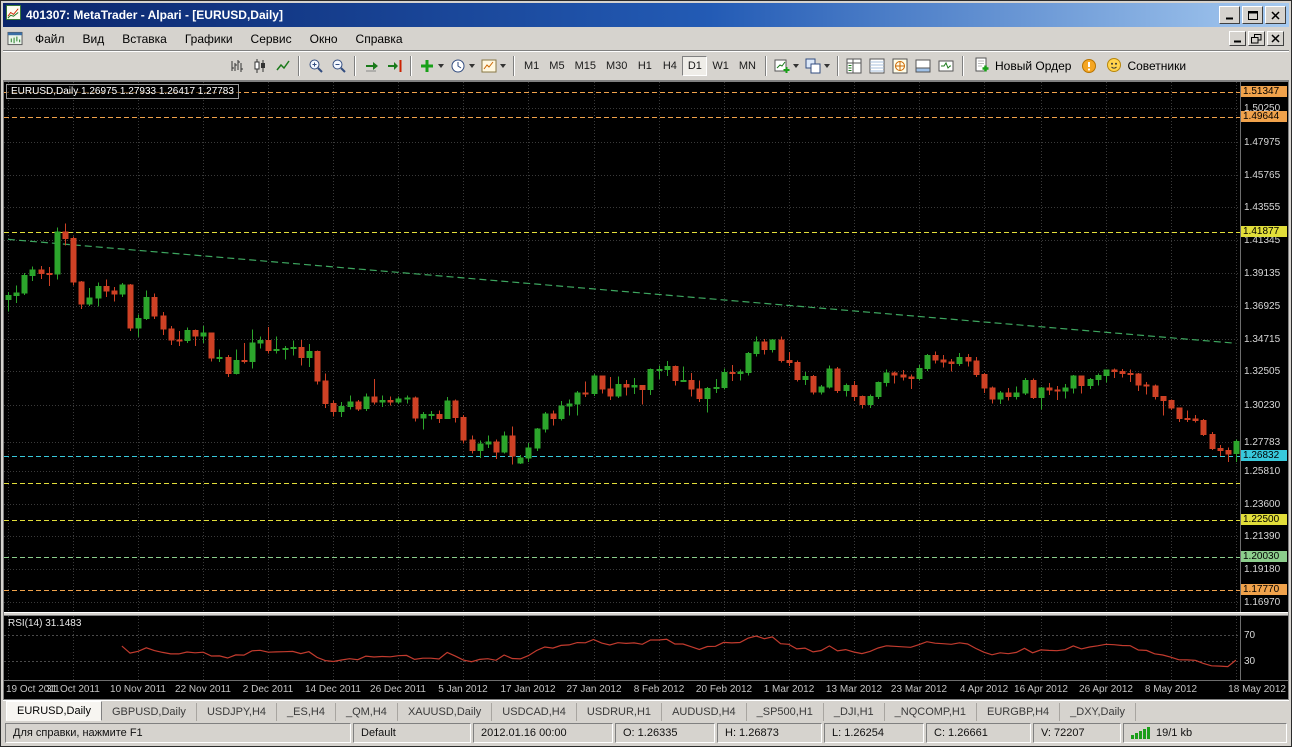 The height and width of the screenshot is (747, 1292). What do you see at coordinates (338, 66) in the screenshot?
I see `zoom-out-icon` at bounding box center [338, 66].